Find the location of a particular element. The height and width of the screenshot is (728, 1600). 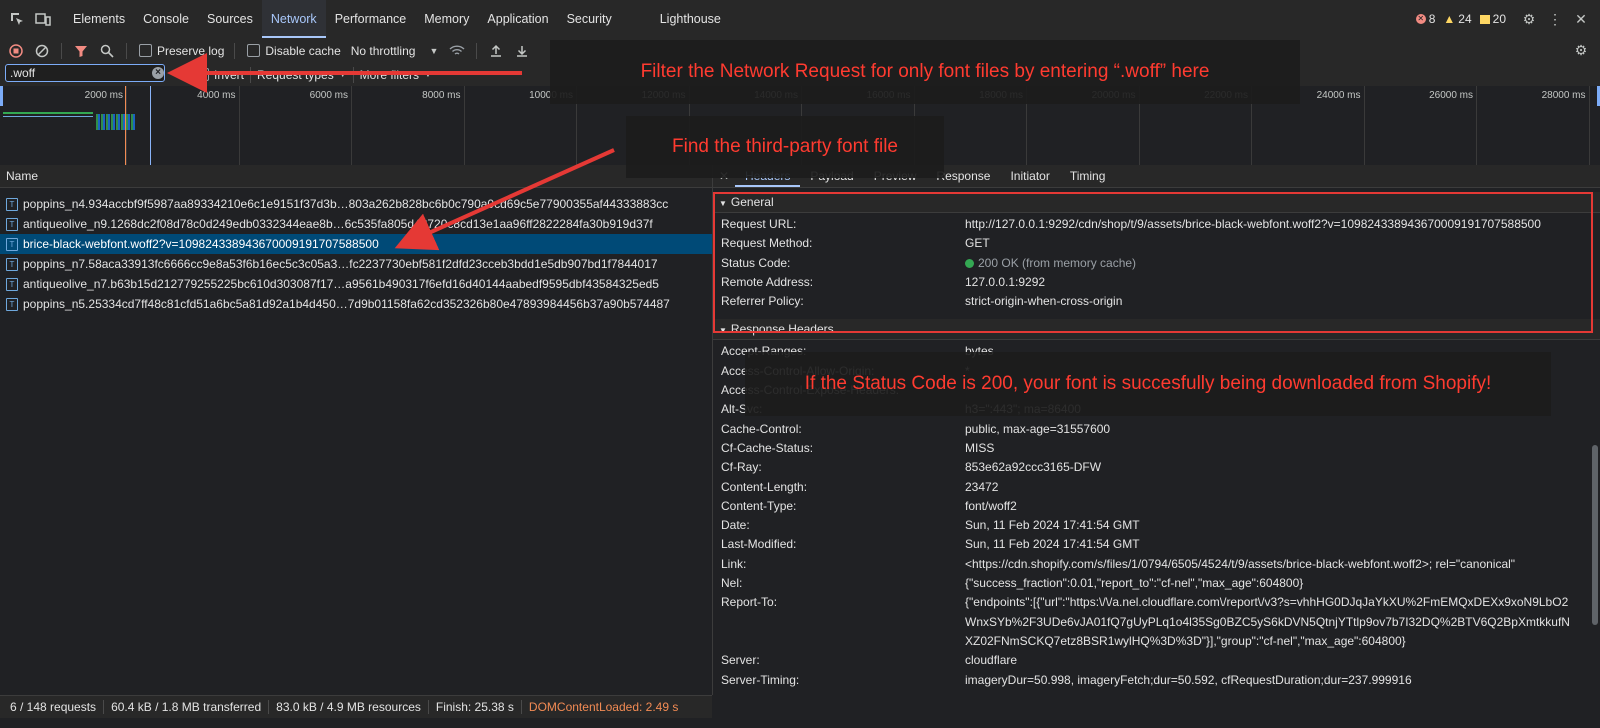

find-font-arrow is located at coordinates (504, 199).